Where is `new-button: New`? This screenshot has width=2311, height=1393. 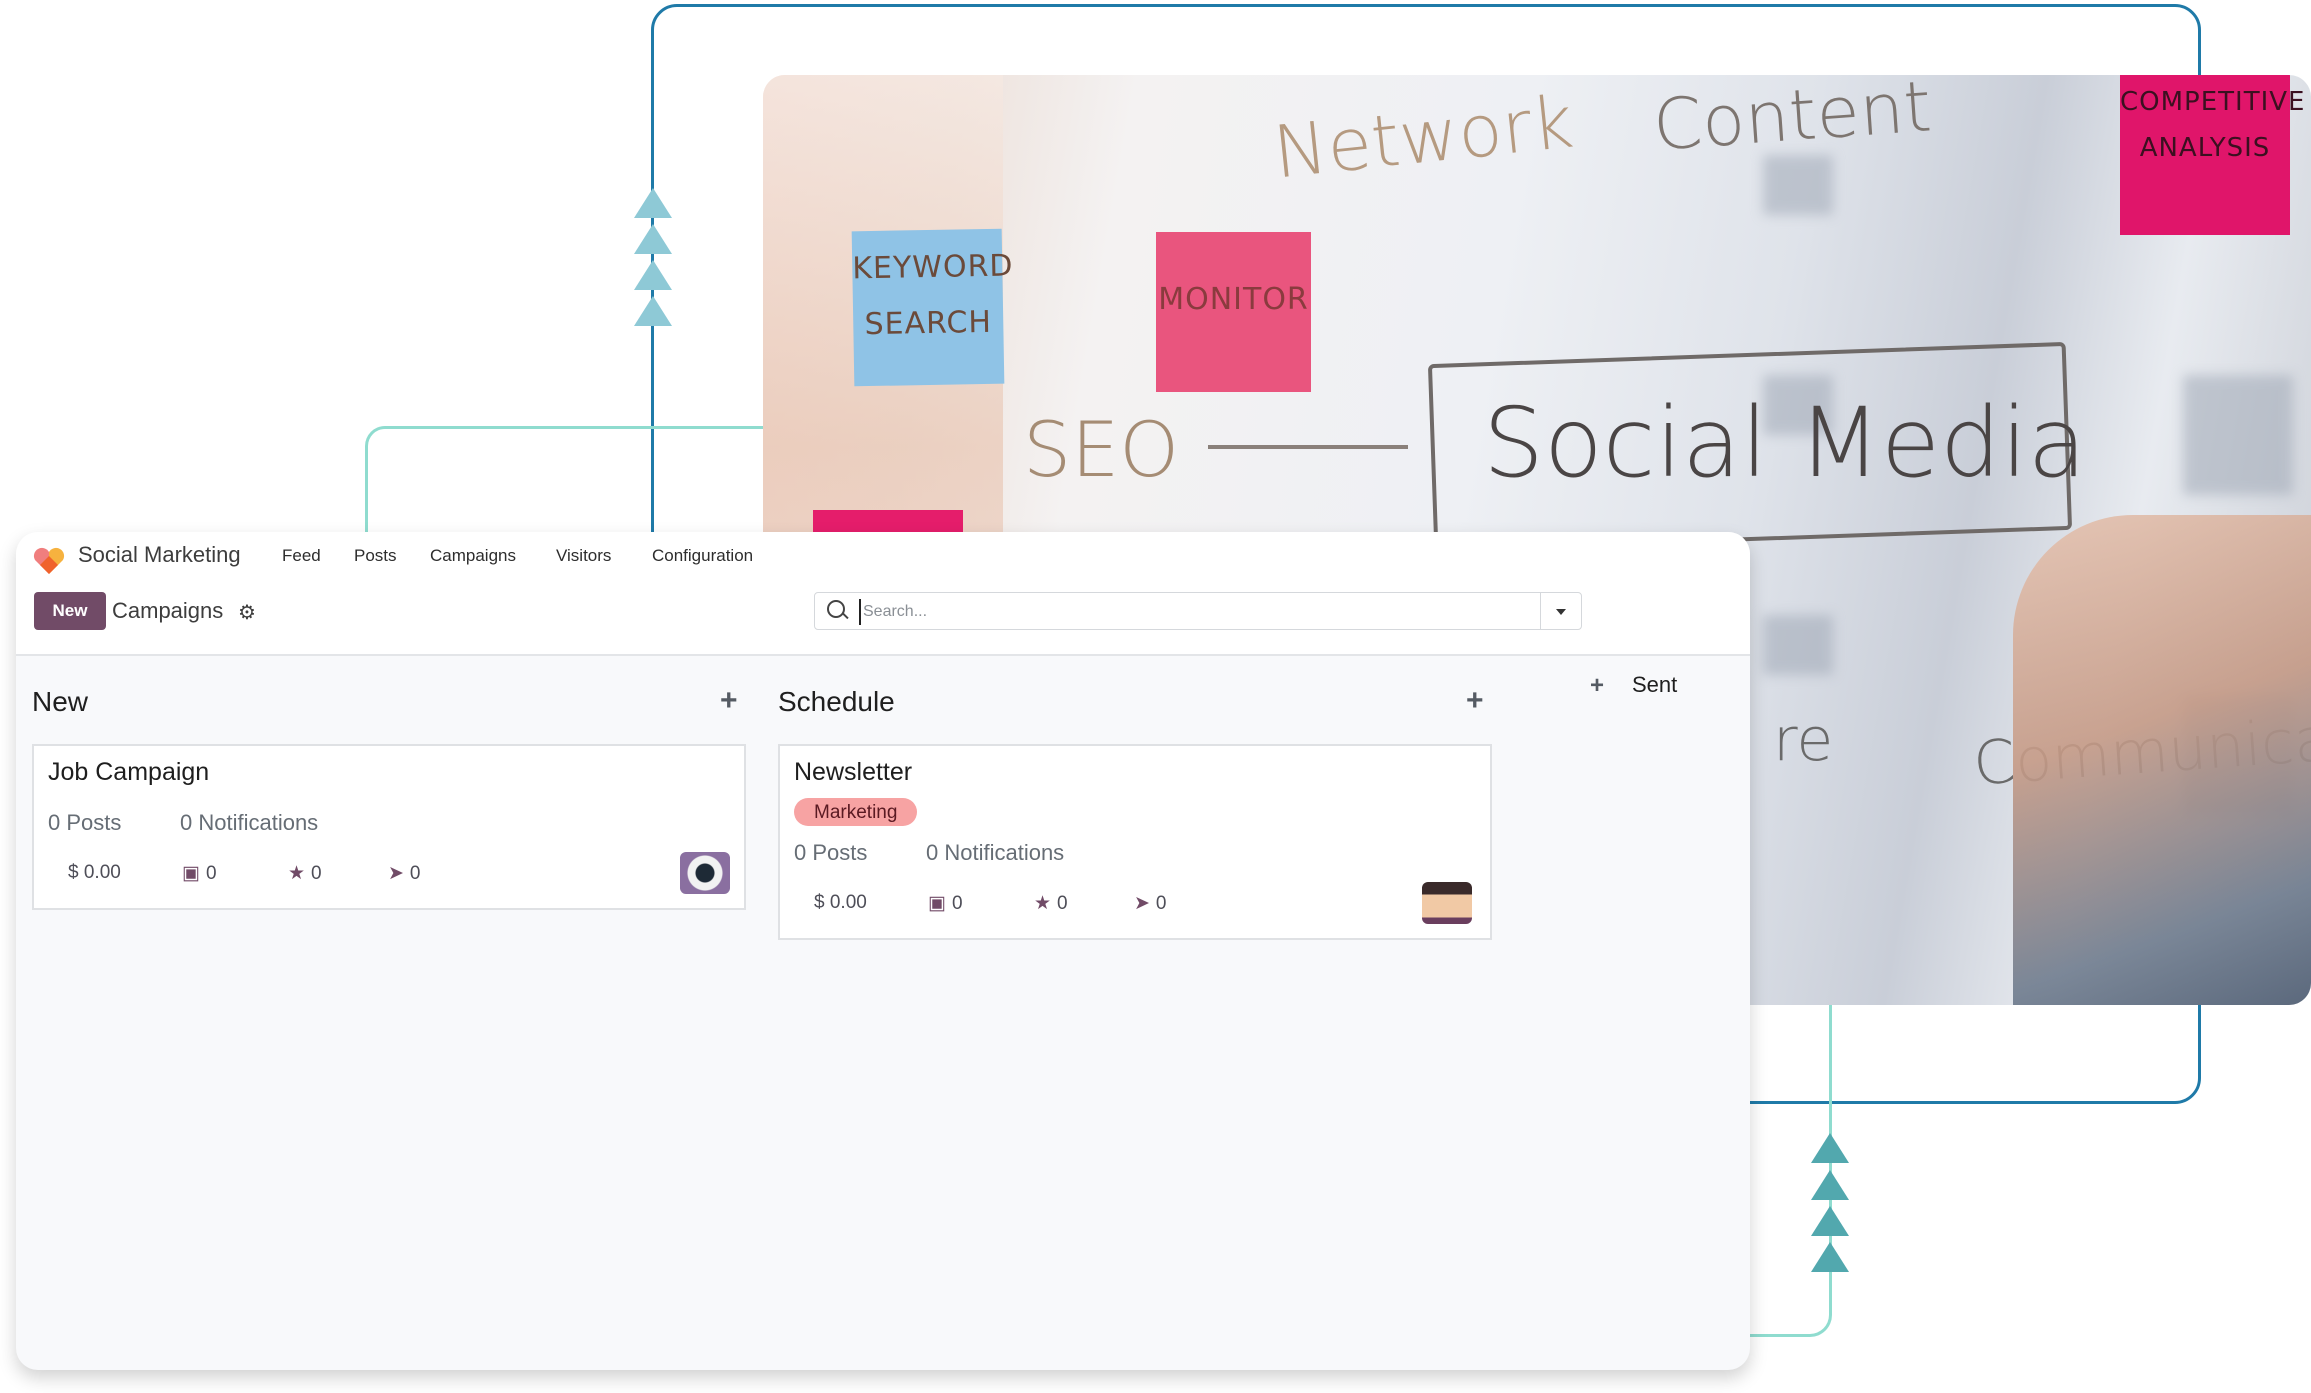
new-button: New is located at coordinates (70, 611).